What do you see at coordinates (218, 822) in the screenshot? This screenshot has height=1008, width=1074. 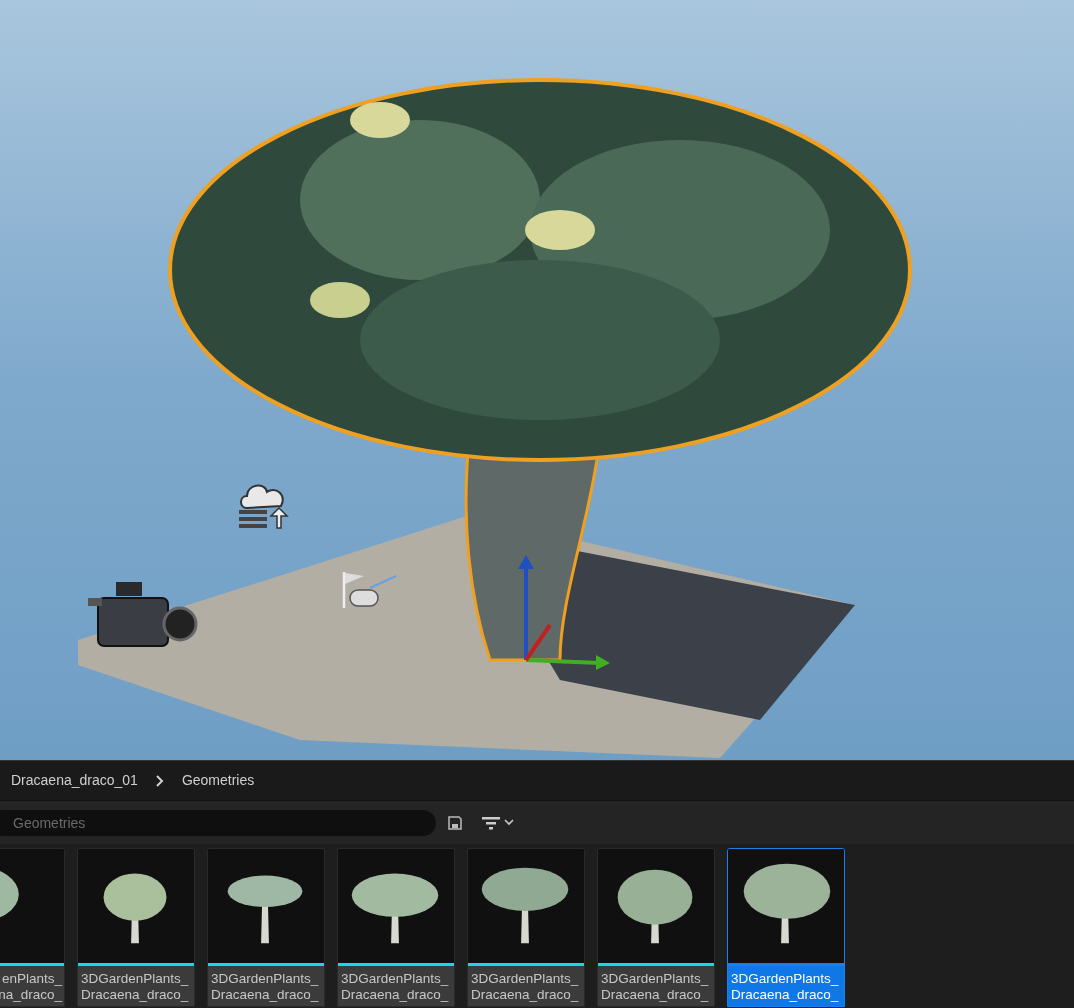 I see `search-field: Geometries` at bounding box center [218, 822].